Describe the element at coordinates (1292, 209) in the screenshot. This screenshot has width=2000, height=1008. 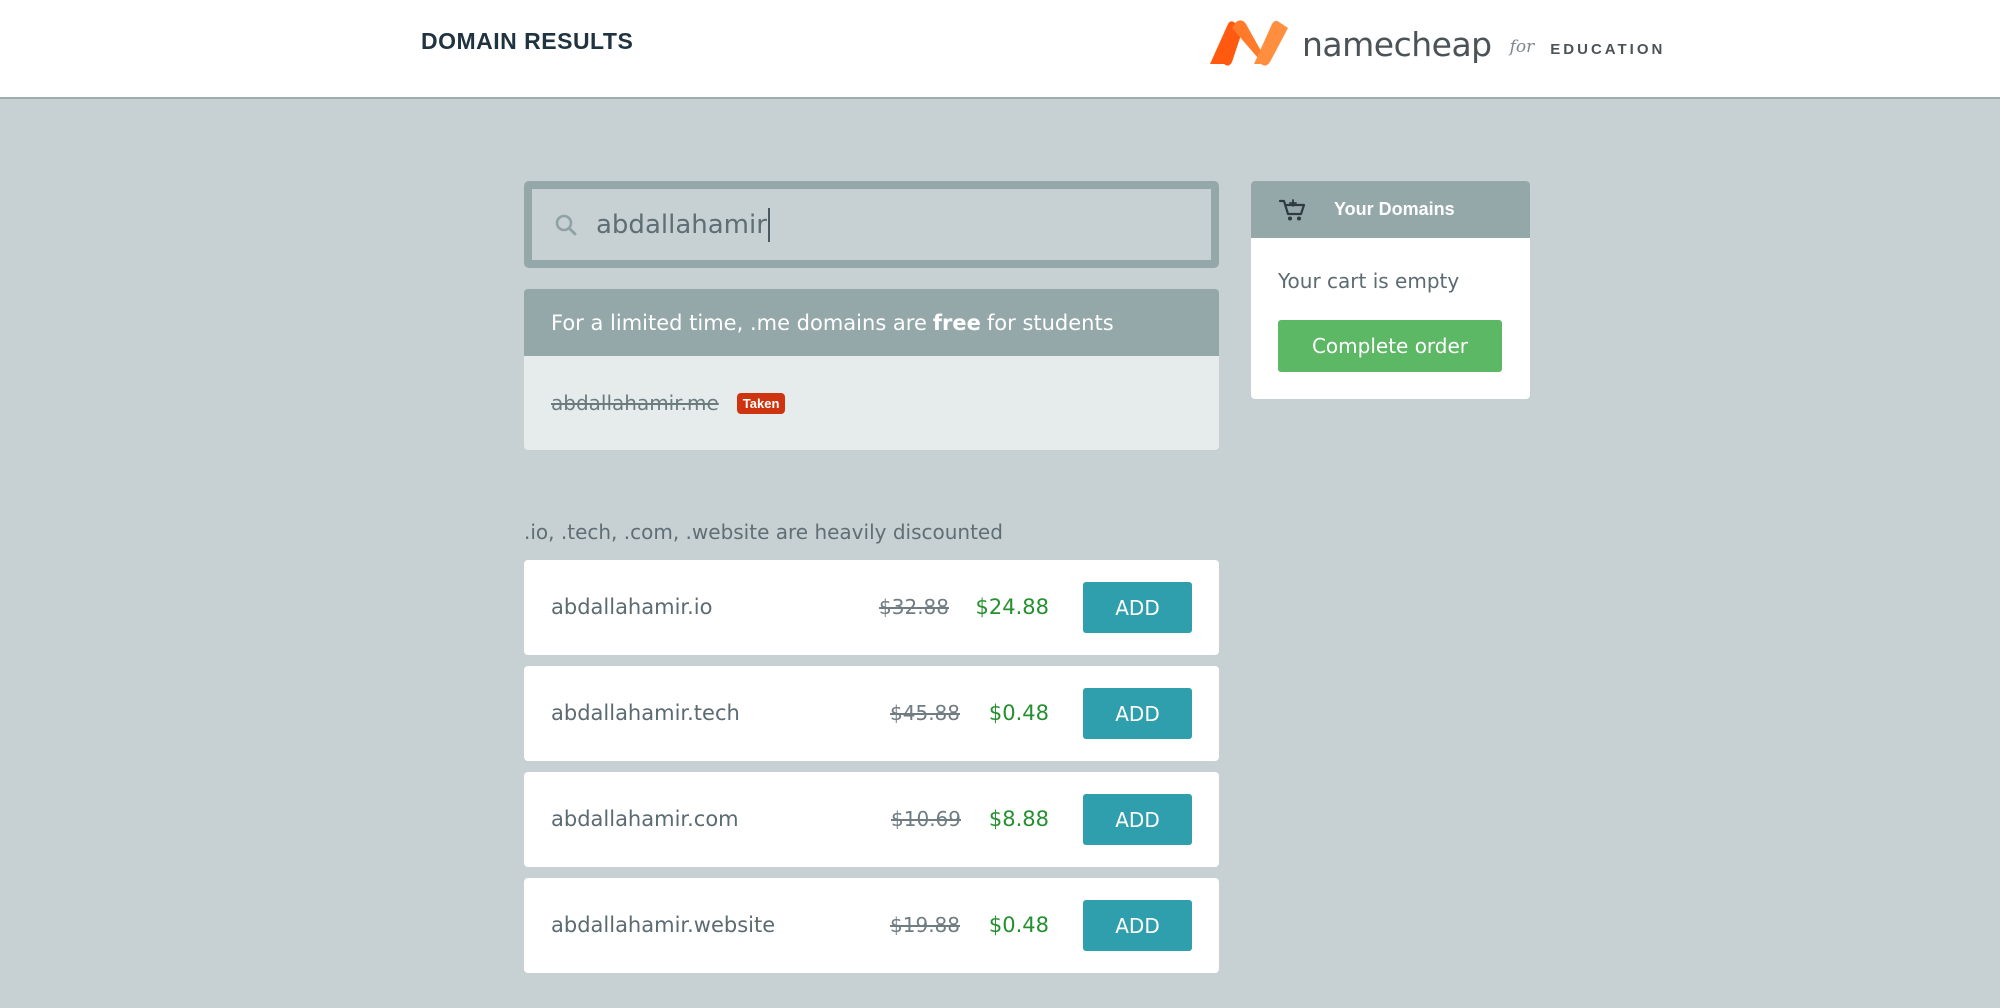
I see `cart-icon` at that location.